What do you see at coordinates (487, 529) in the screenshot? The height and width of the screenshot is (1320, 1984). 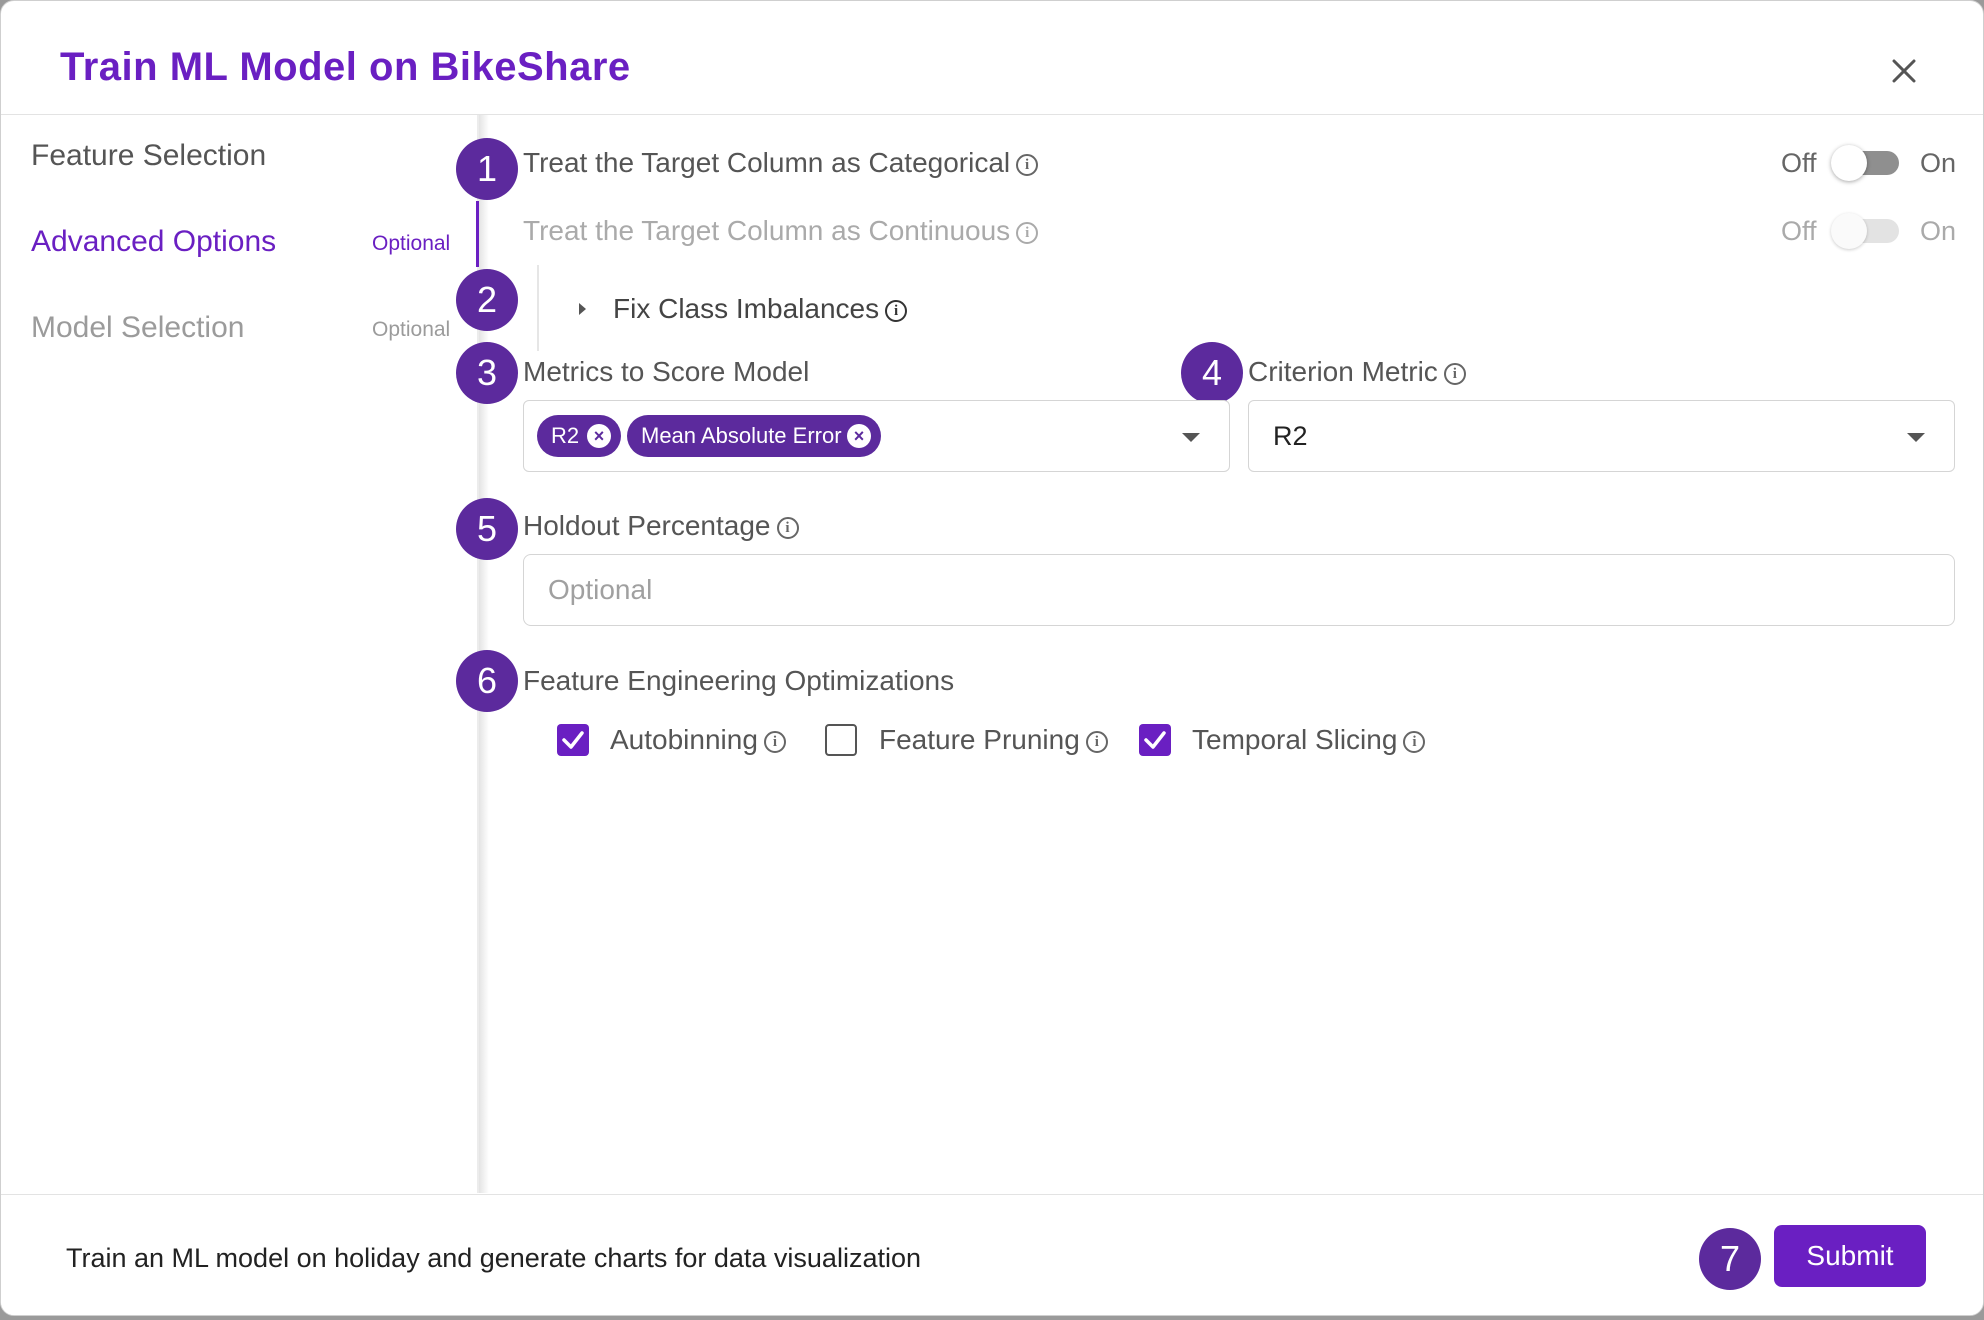 I see `step-badge-5: 5` at bounding box center [487, 529].